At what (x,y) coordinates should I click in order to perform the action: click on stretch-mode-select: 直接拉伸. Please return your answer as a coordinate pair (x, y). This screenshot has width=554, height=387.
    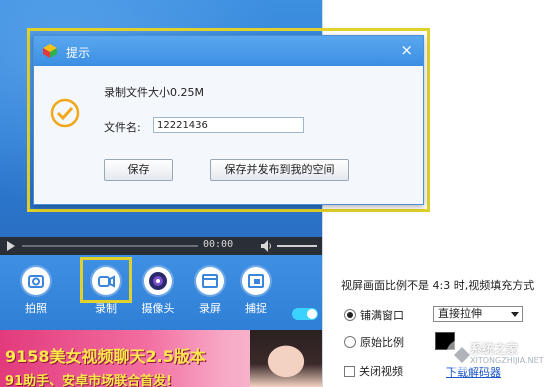
    Looking at the image, I should click on (478, 314).